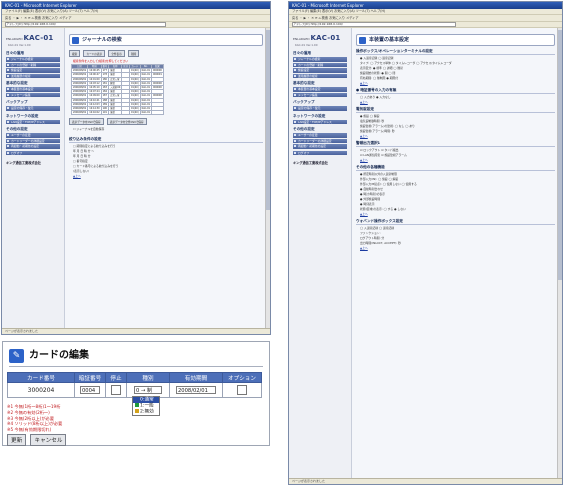  I want to click on update-button: 更新, so click(17, 440).